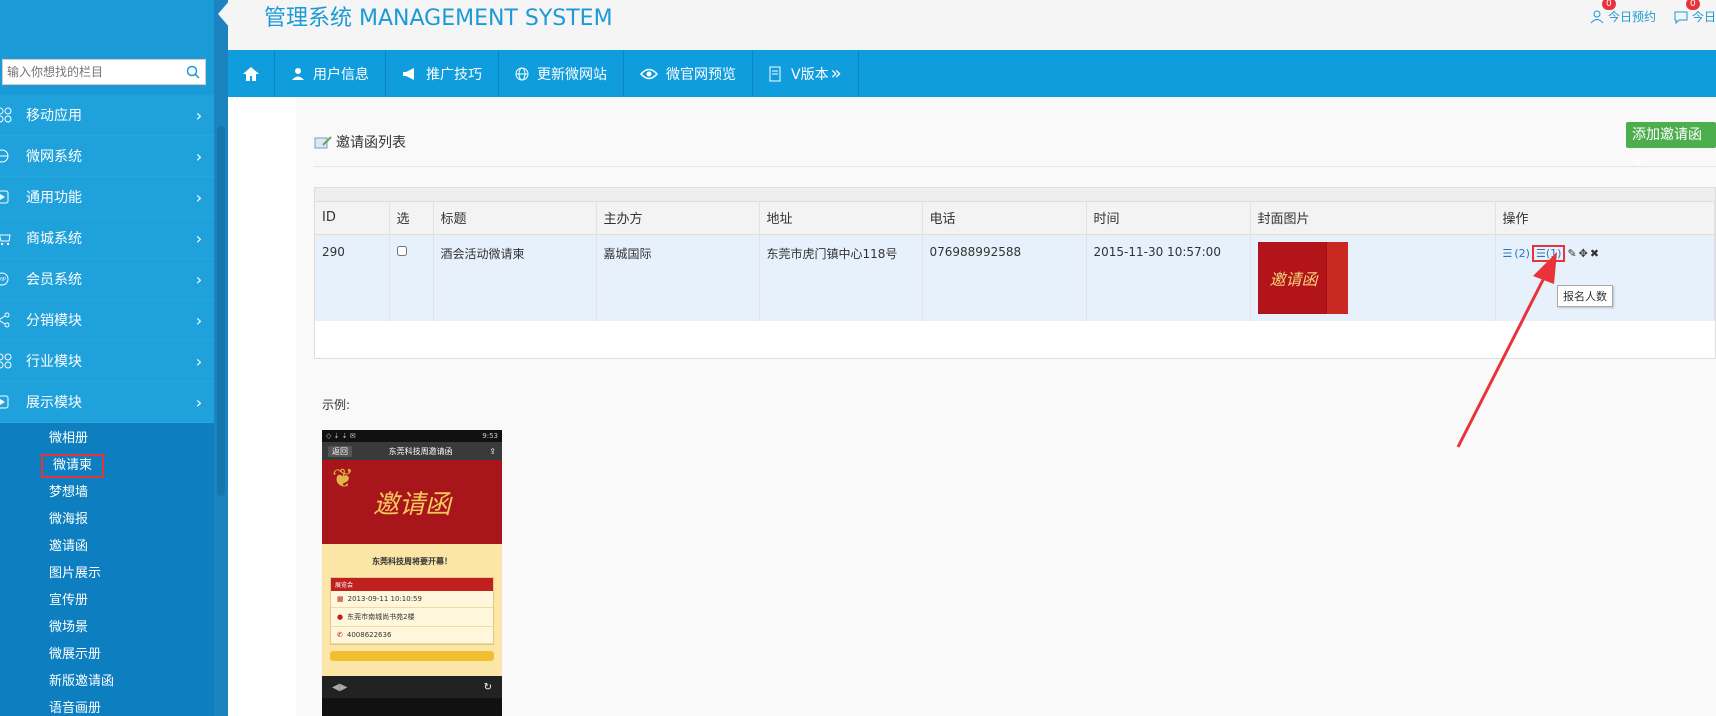  What do you see at coordinates (107, 600) in the screenshot?
I see `submenu-item: 宣传册` at bounding box center [107, 600].